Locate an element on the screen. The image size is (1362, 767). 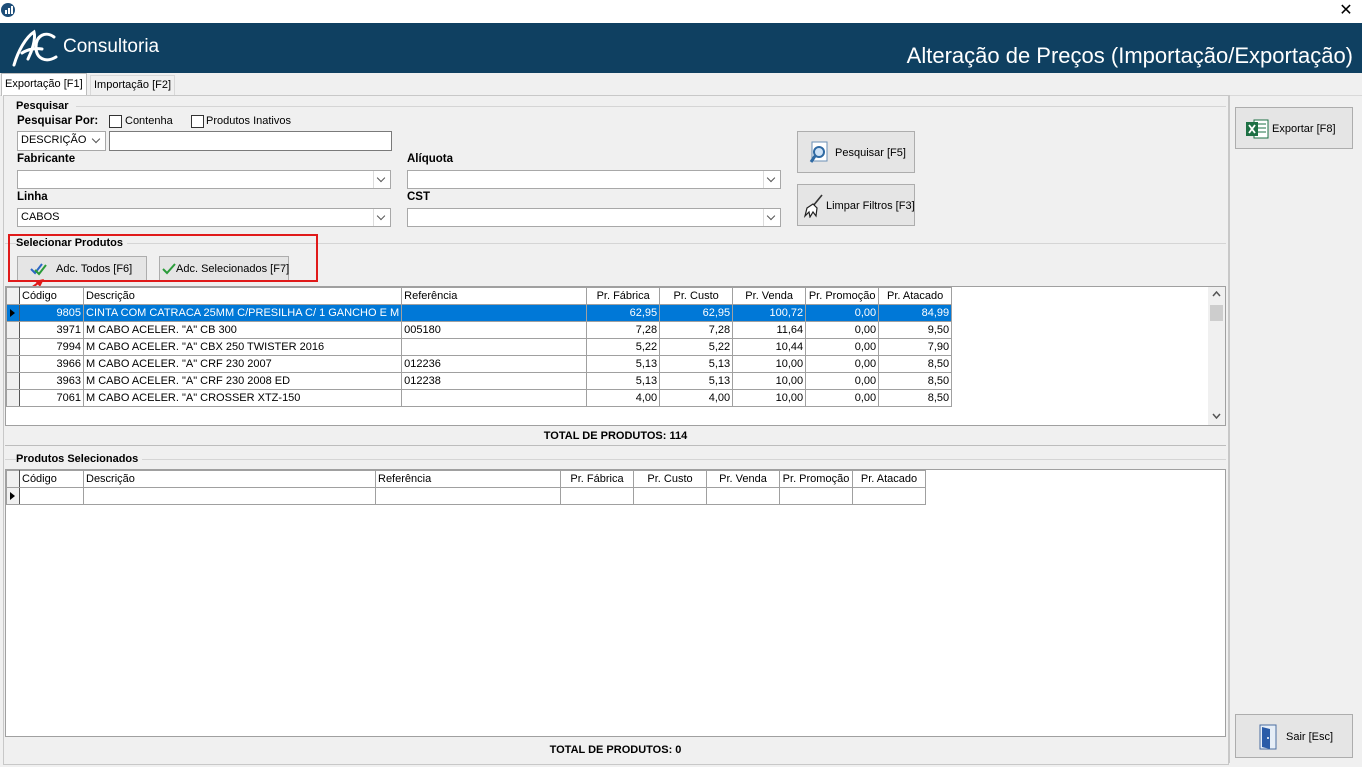
manufacturer-select is located at coordinates (204, 179).